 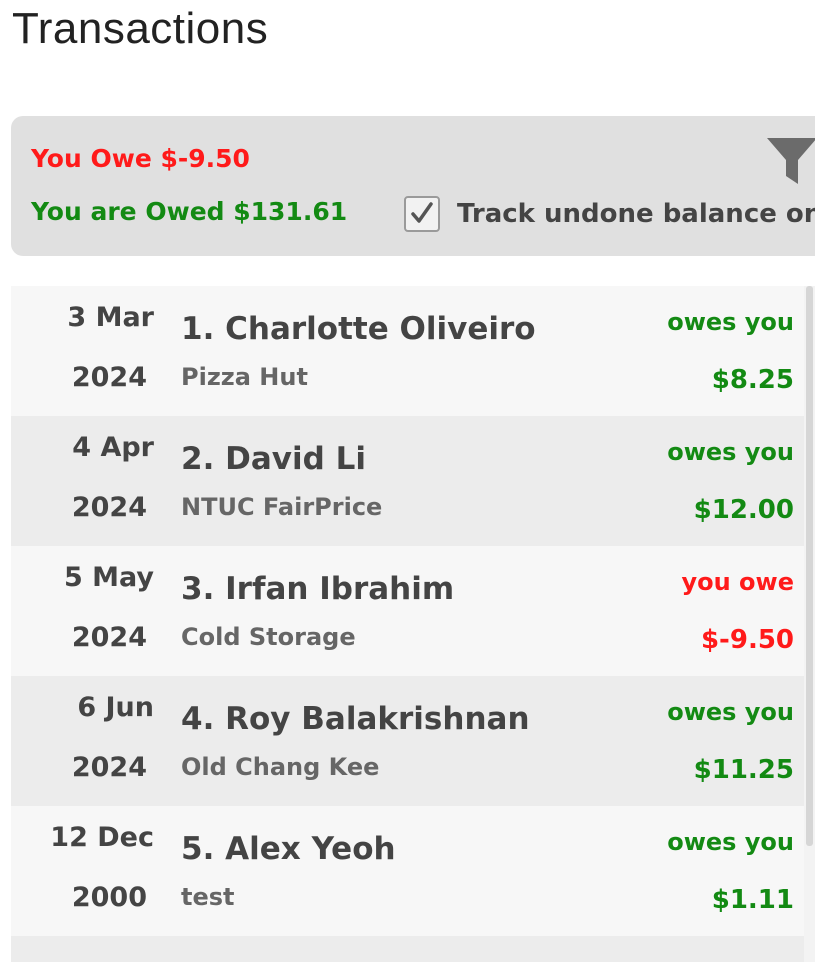 What do you see at coordinates (355, 719) in the screenshot?
I see `transaction-person: 4. Roy Balakrishnan` at bounding box center [355, 719].